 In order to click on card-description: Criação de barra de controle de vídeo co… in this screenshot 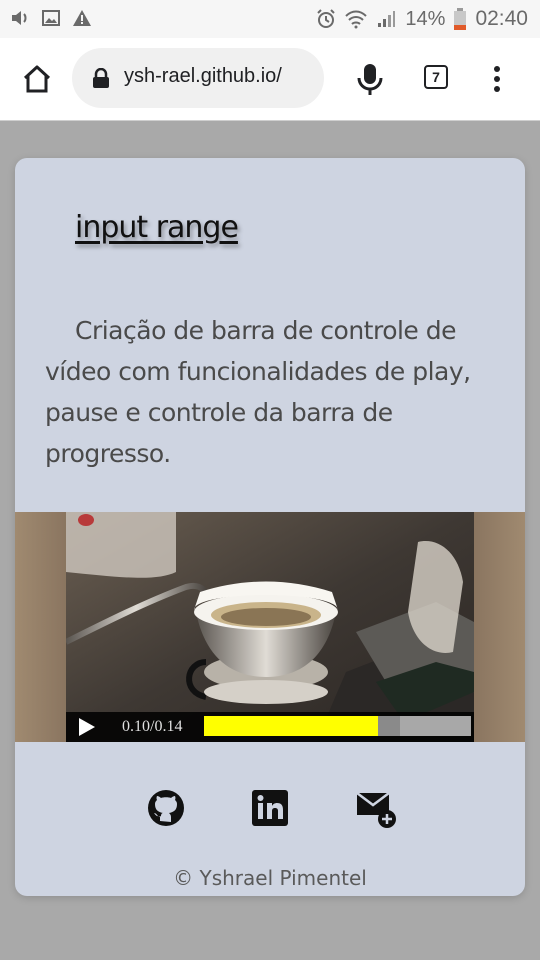, I will do `click(258, 392)`.